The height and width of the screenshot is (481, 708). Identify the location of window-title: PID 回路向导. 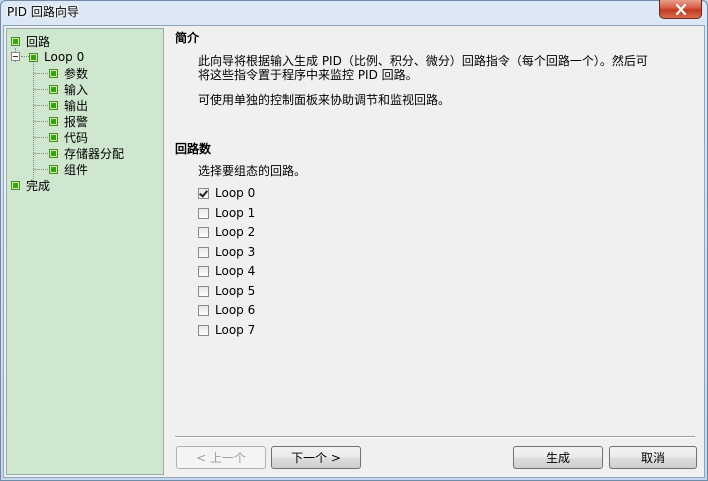
(43, 12).